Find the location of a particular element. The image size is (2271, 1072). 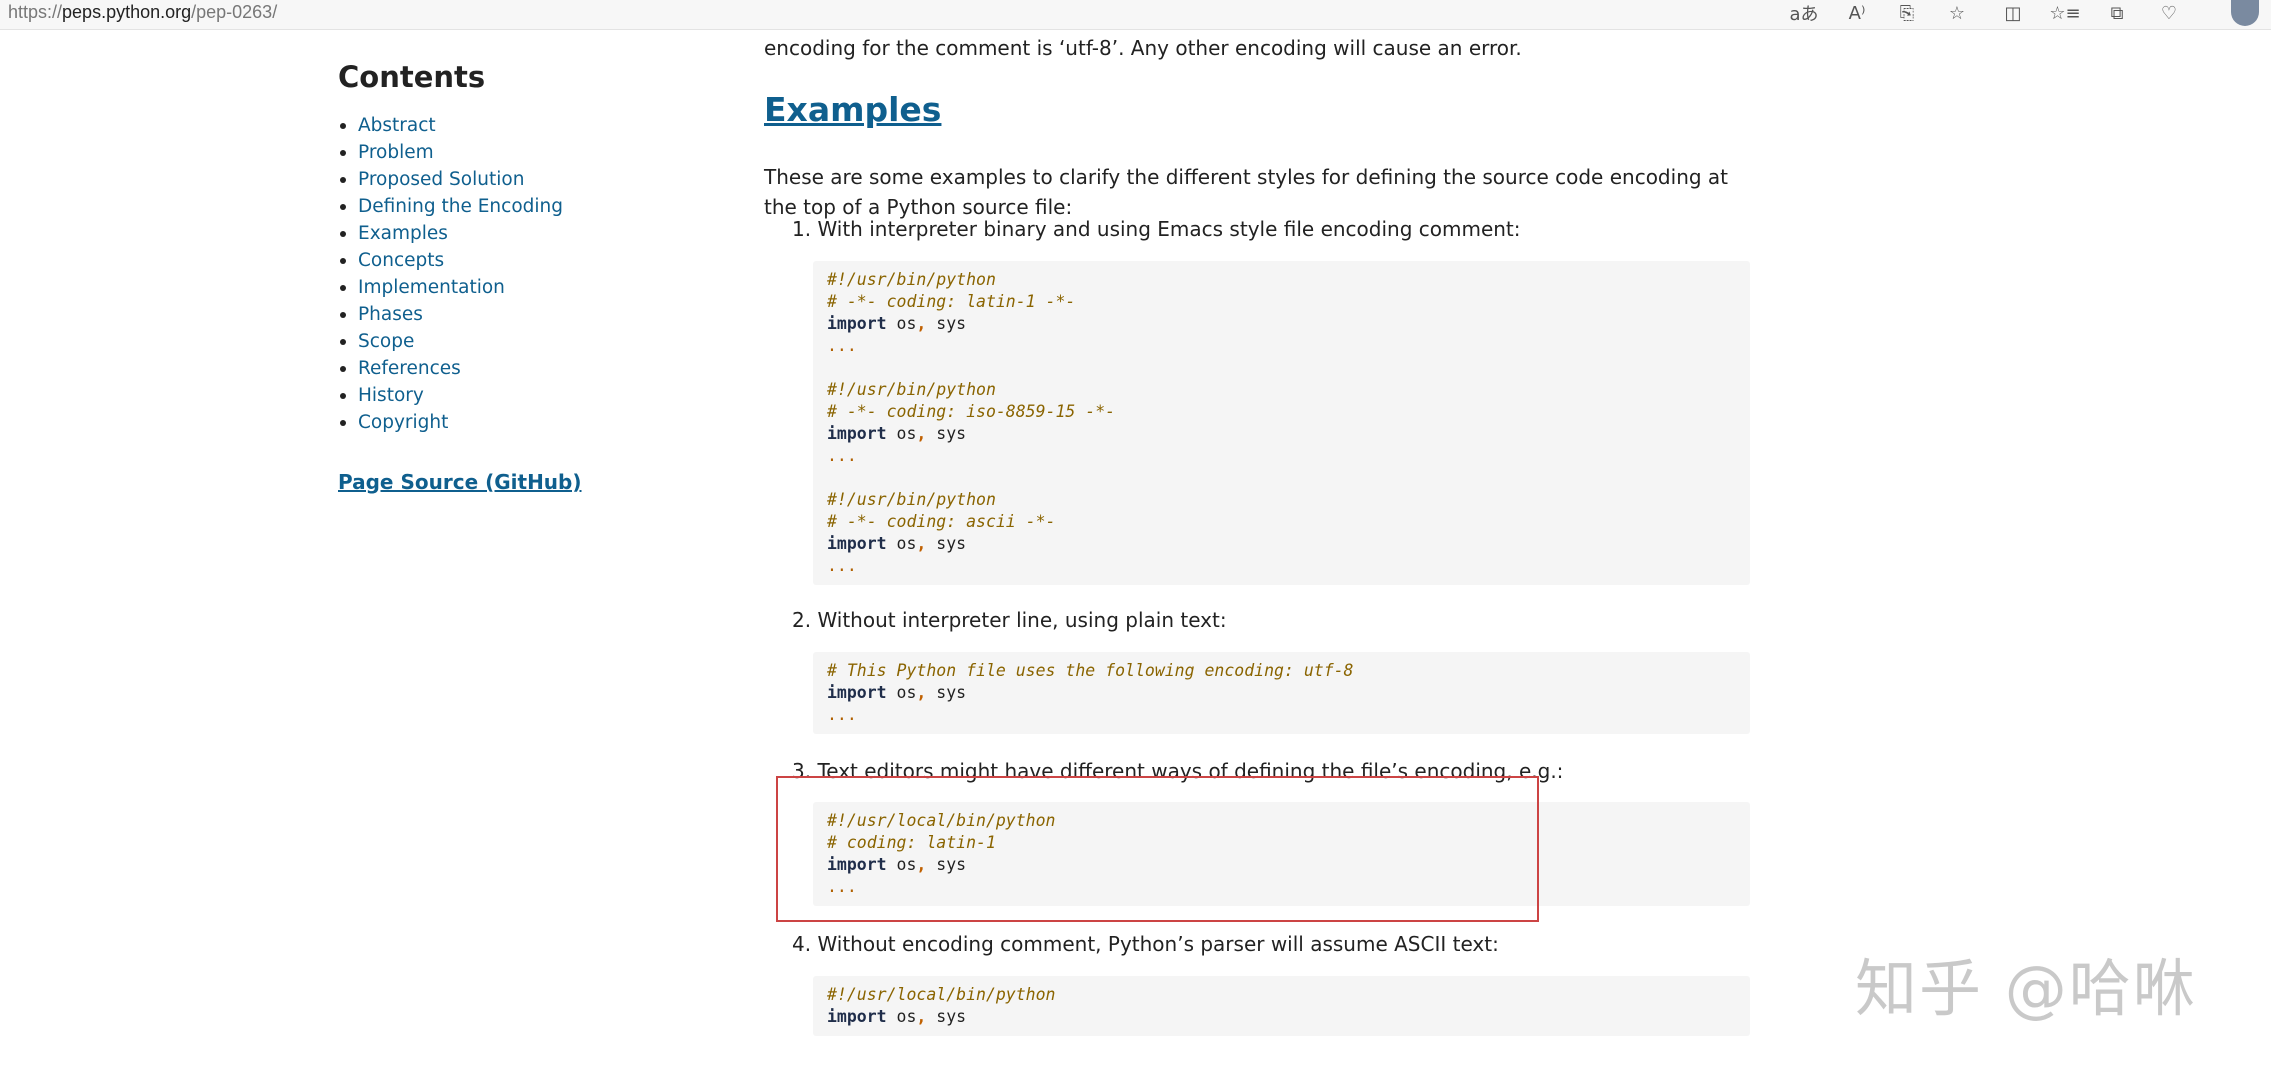

toc-link: Proposed Solution is located at coordinates (441, 179).